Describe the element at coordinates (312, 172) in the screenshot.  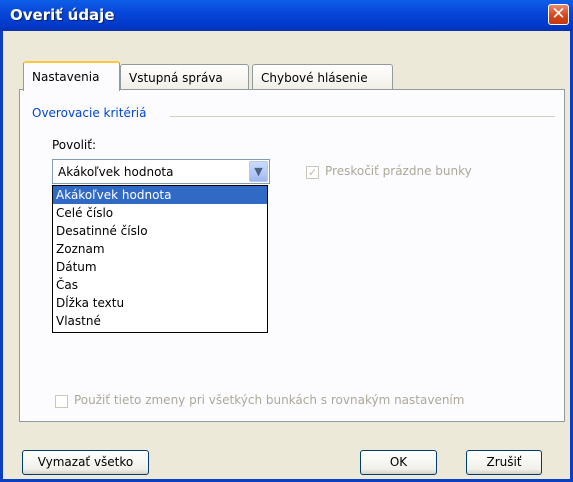
I see `ignore-blank-checkbox: ✓` at that location.